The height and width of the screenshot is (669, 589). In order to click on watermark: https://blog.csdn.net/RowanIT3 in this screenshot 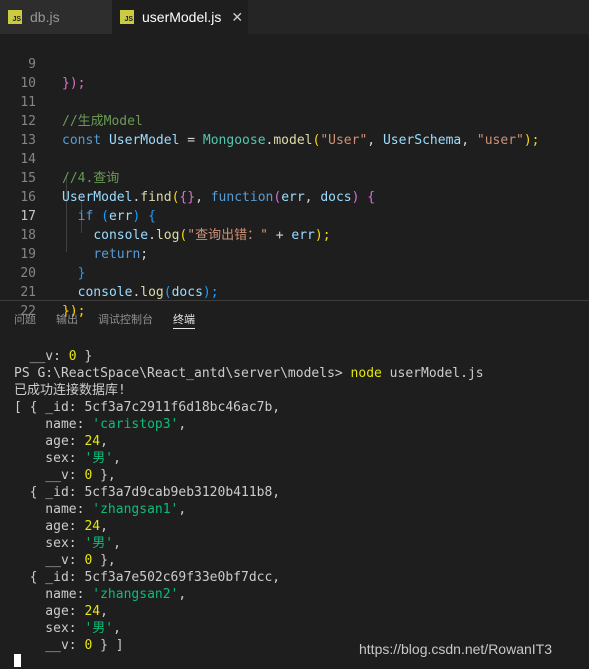, I will do `click(455, 649)`.